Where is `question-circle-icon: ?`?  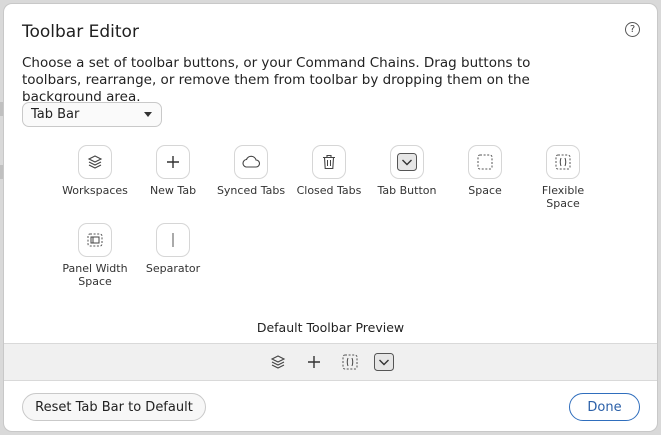
question-circle-icon: ? is located at coordinates (632, 29).